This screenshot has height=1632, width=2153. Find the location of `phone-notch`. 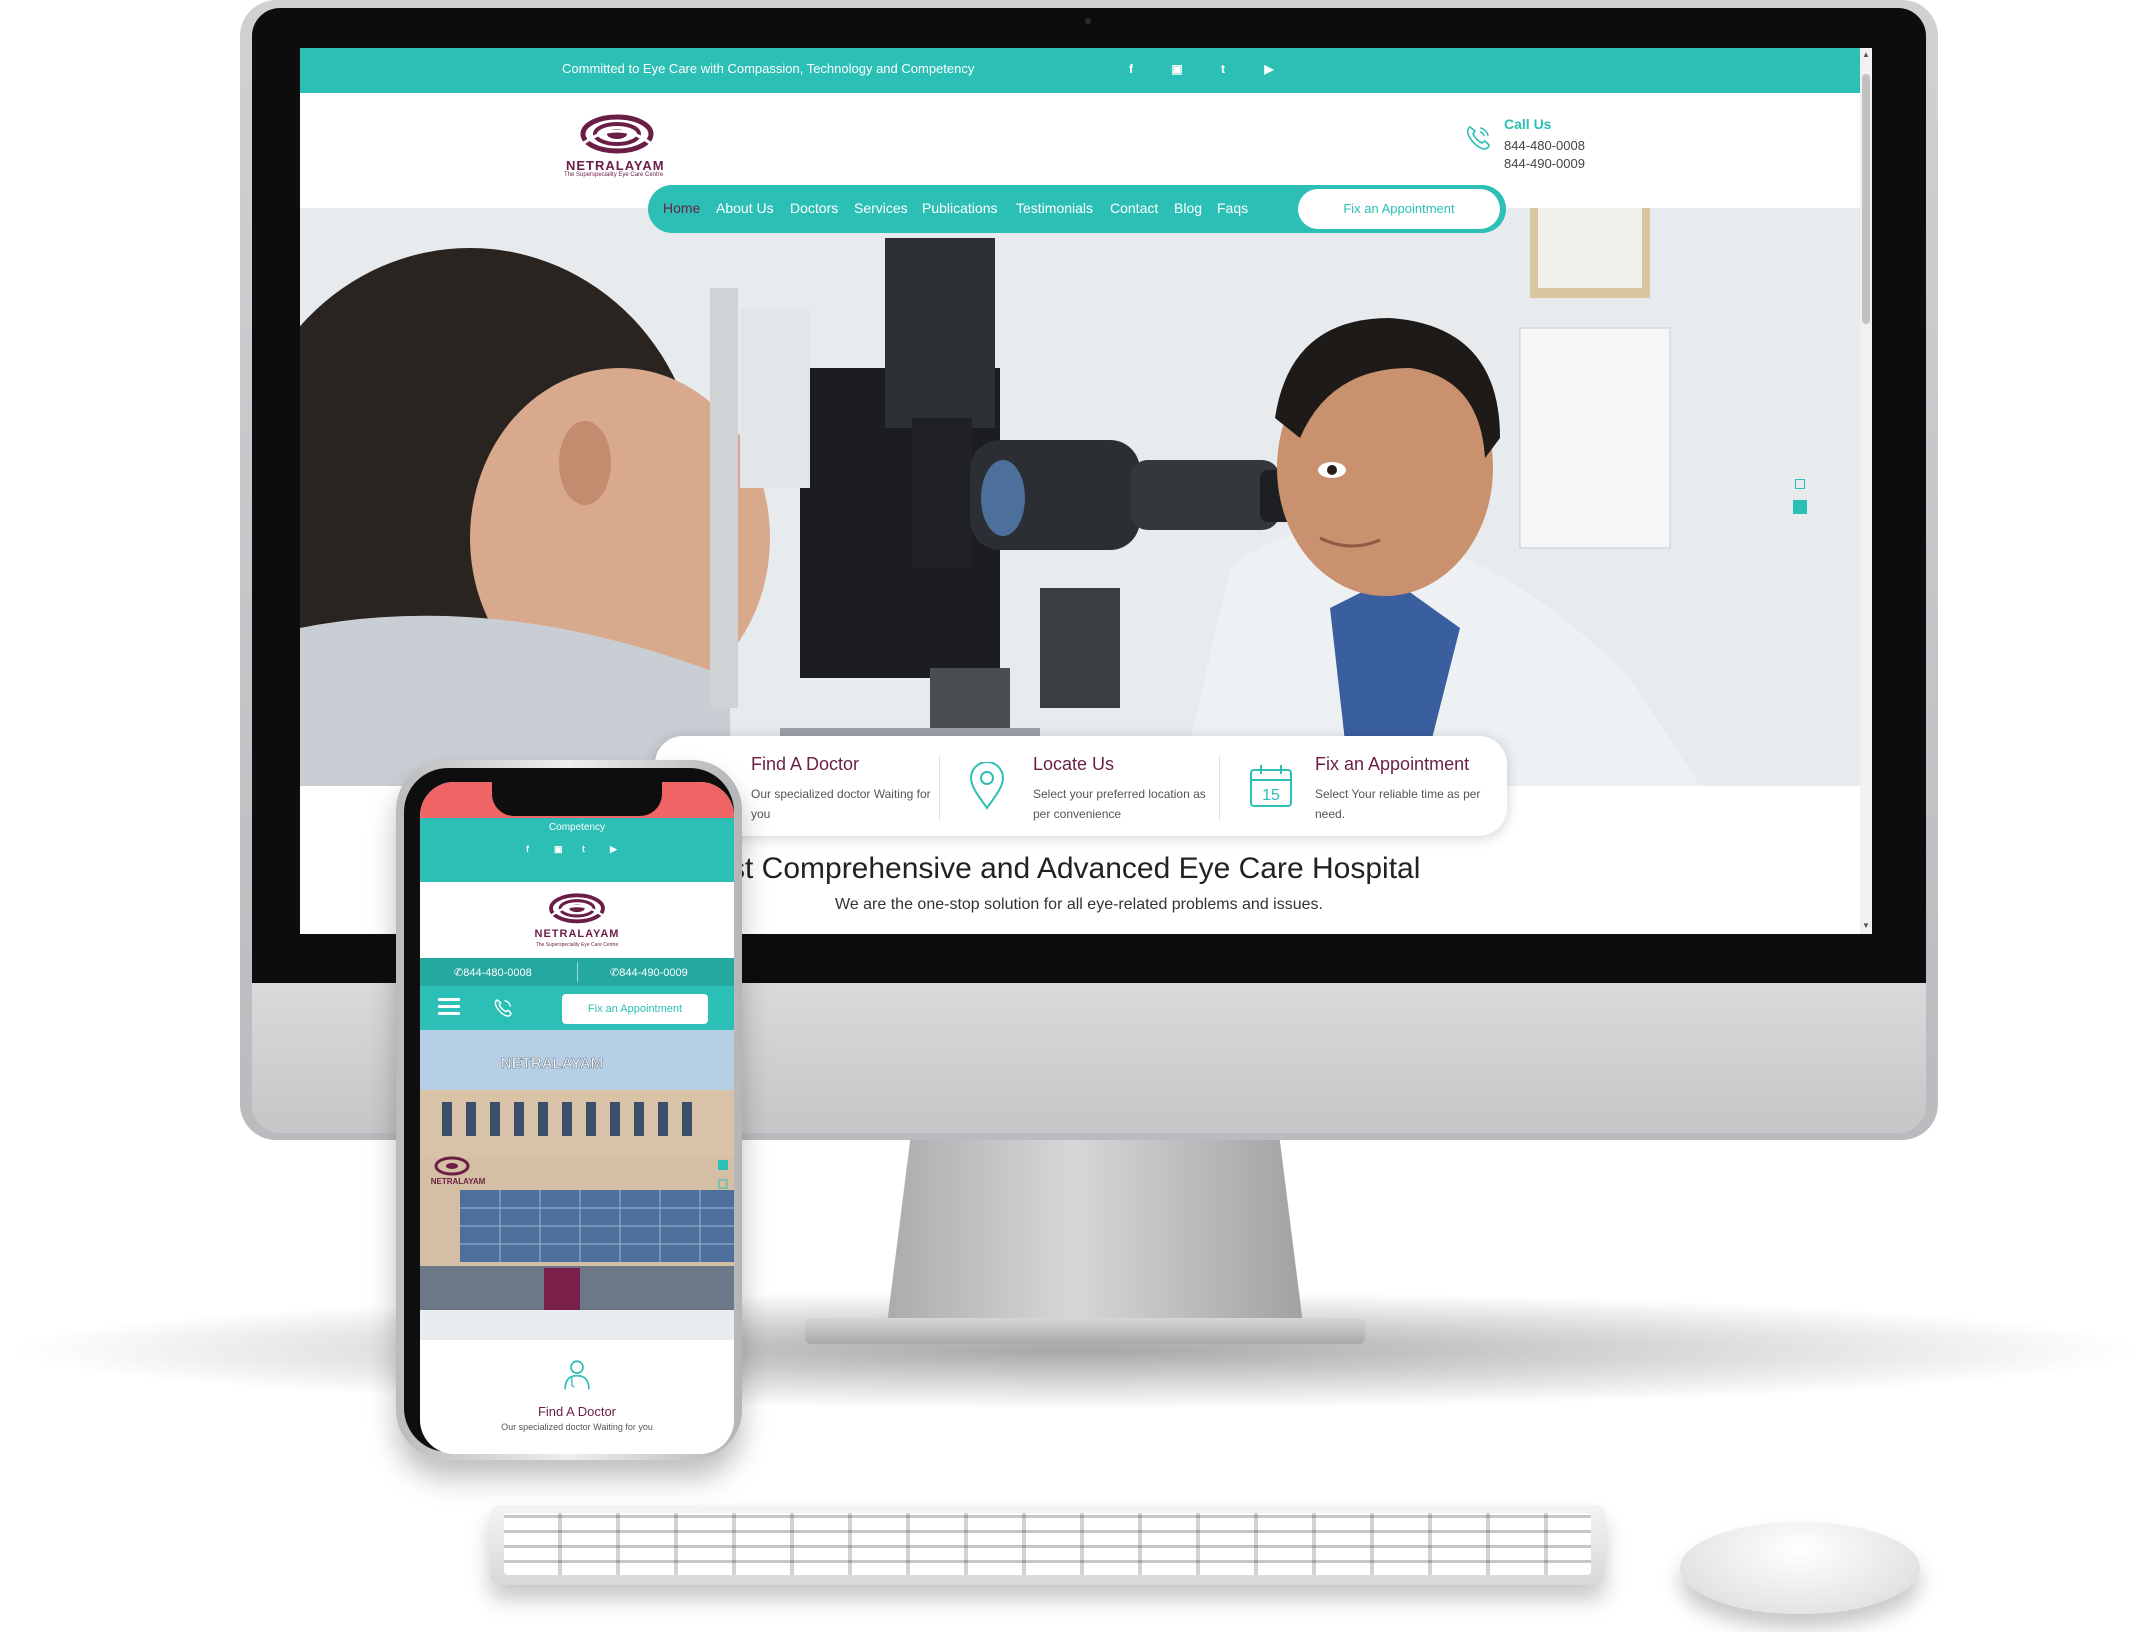

phone-notch is located at coordinates (577, 799).